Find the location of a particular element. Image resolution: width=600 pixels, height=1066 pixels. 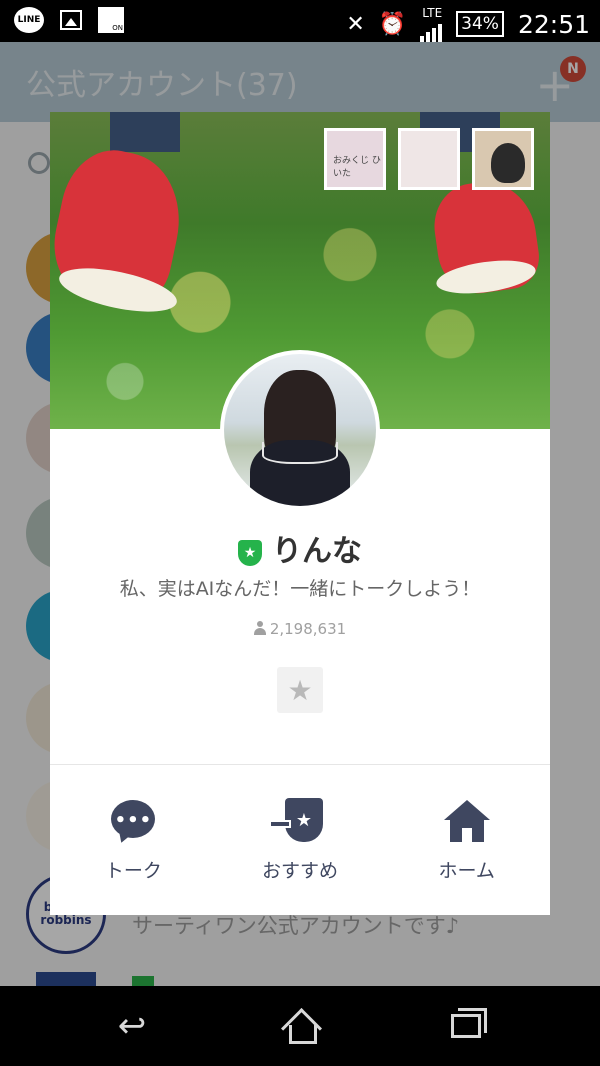

home-nav-button is located at coordinates (300, 1026).